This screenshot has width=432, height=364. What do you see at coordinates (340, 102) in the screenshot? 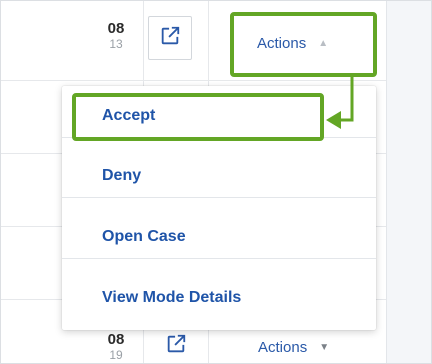
I see `arrow-left-icon` at bounding box center [340, 102].